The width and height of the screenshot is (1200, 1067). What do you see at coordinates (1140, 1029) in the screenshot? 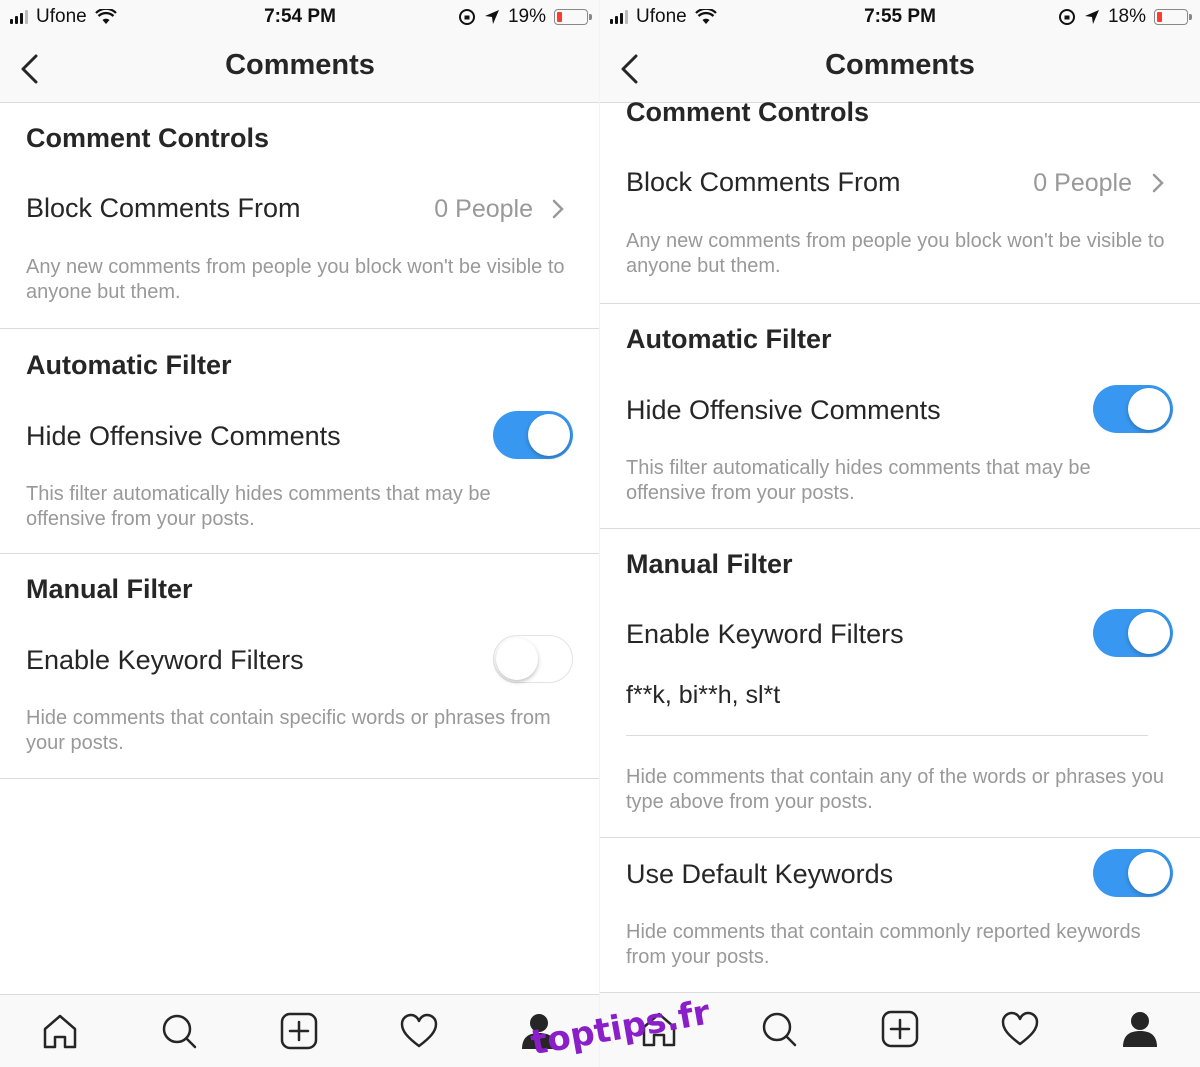
I see `profile-icon` at bounding box center [1140, 1029].